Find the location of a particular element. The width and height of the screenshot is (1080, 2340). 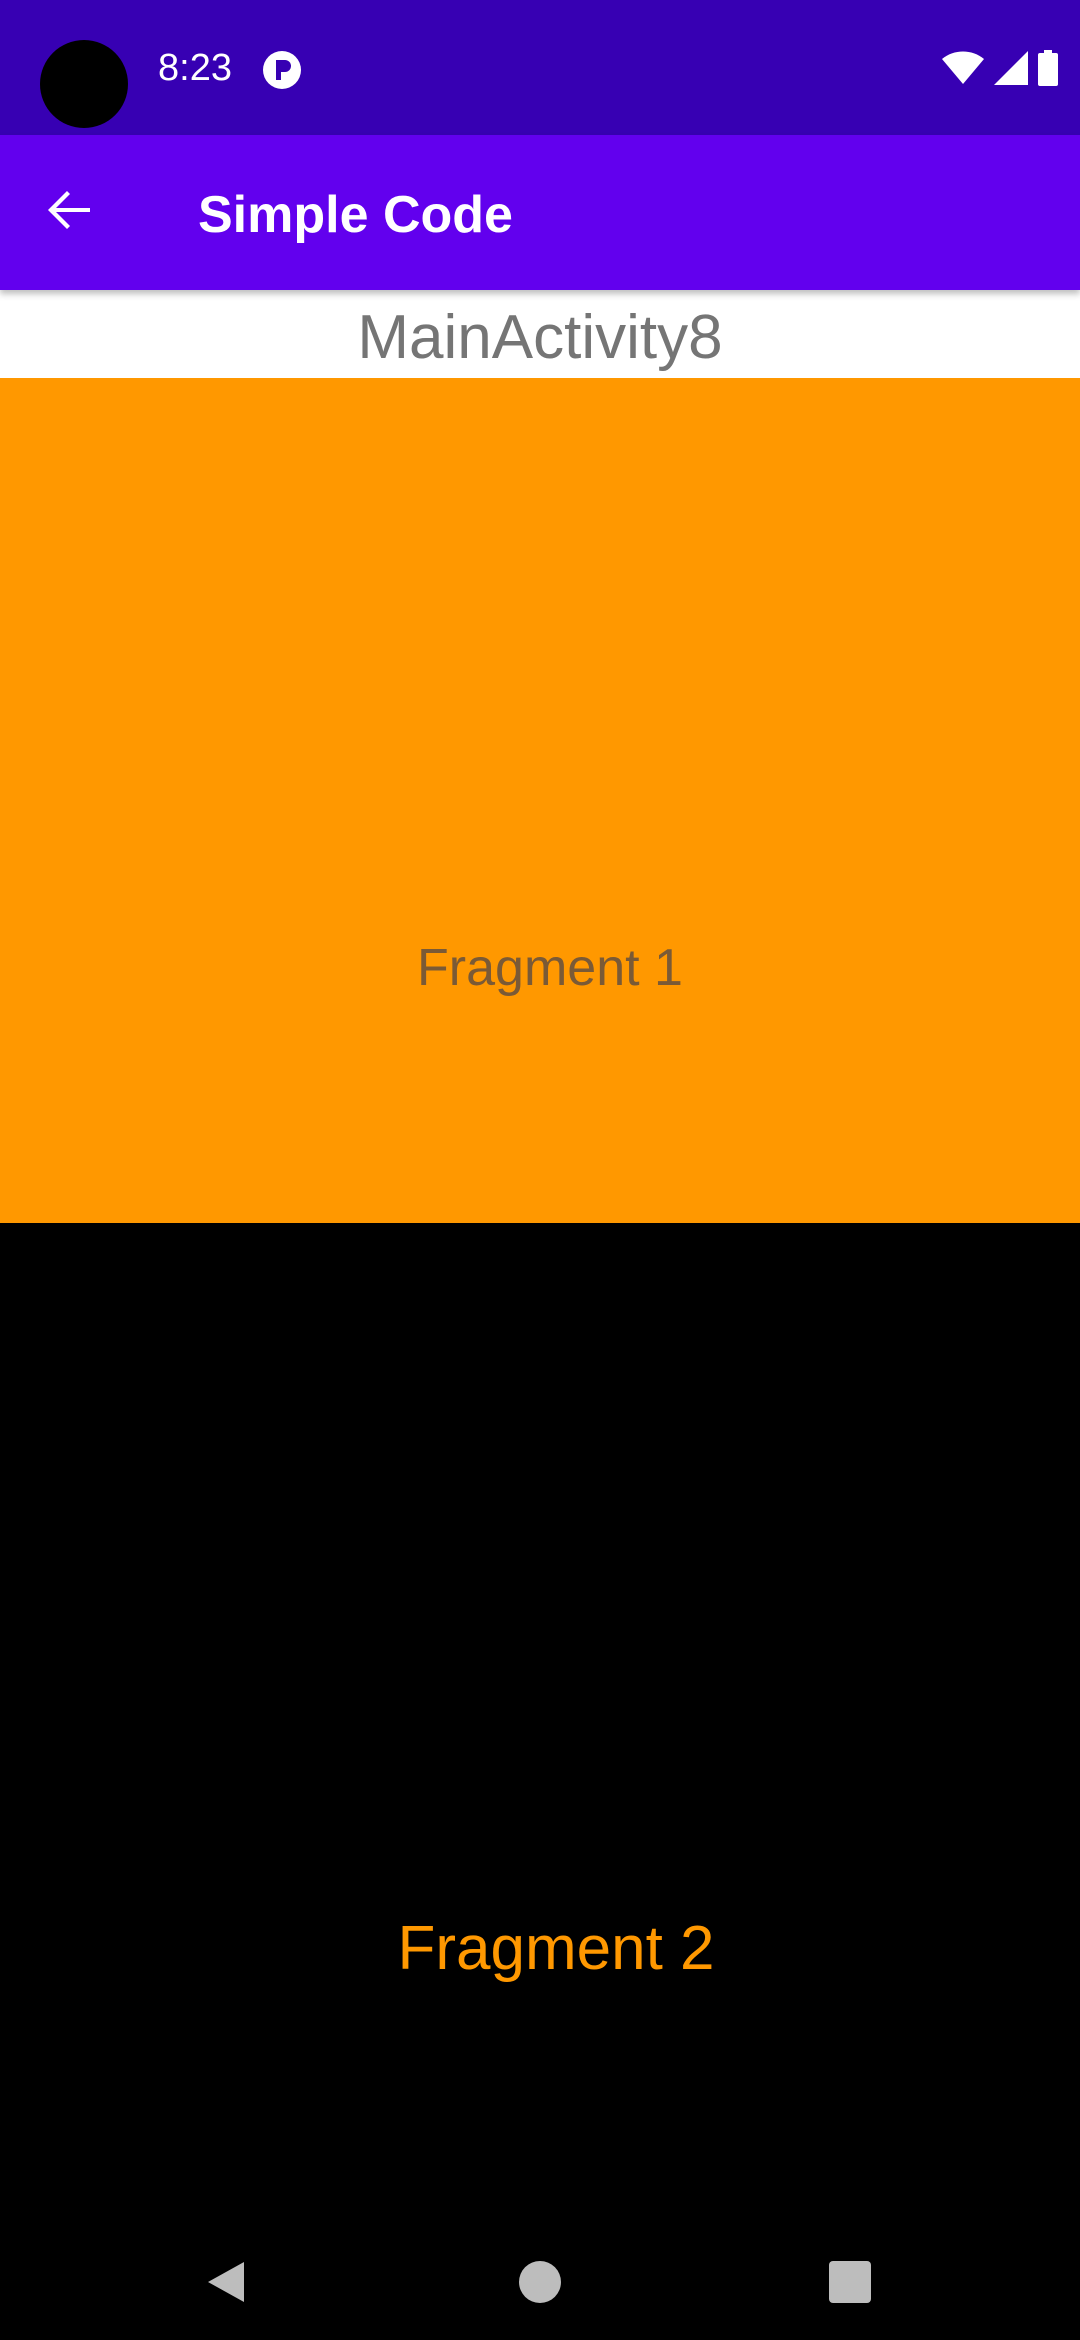

status-bar: 8:23 is located at coordinates (540, 67).